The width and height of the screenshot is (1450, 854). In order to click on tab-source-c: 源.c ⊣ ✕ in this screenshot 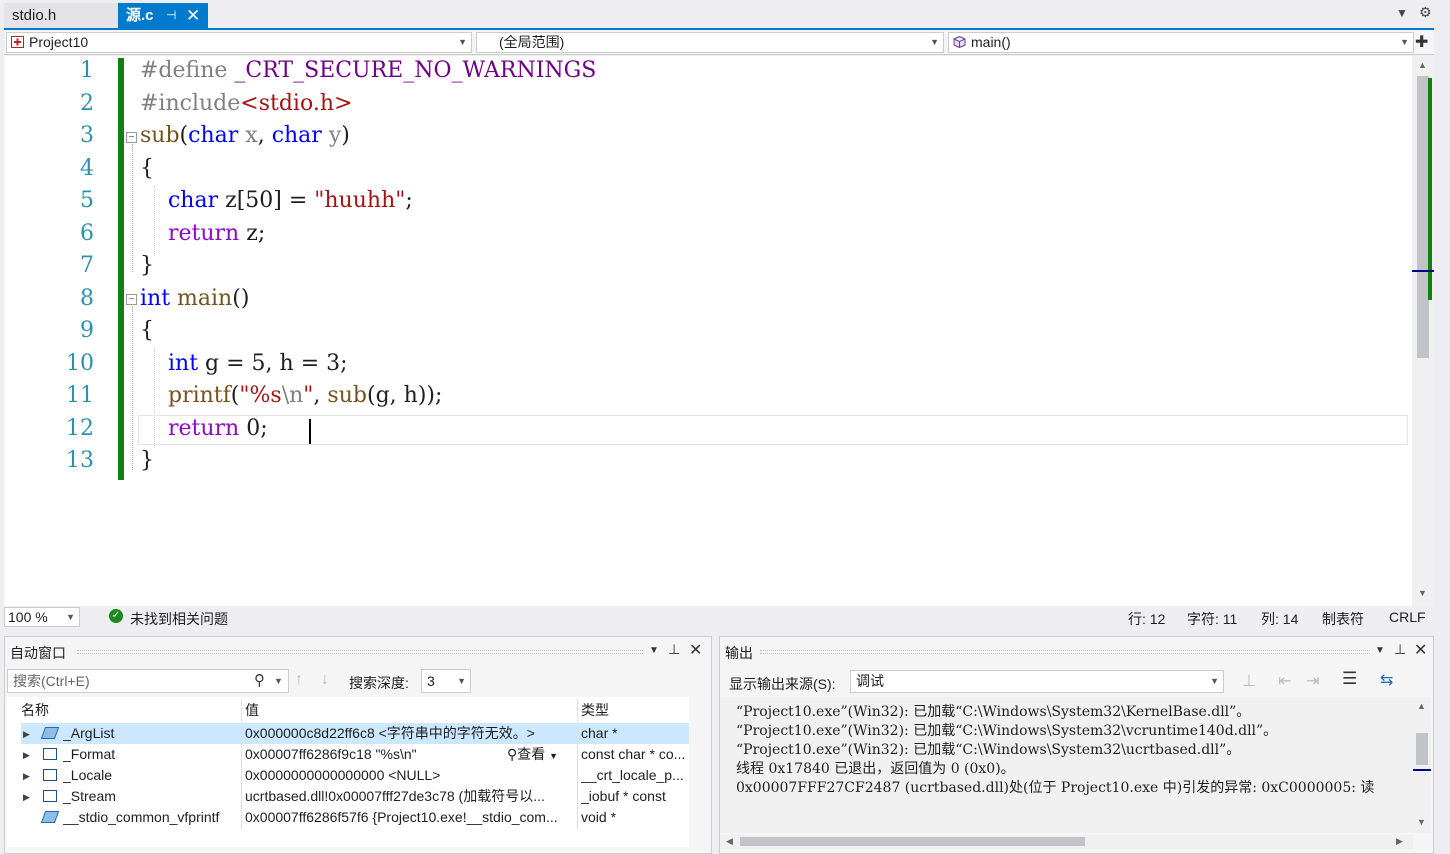, I will do `click(163, 15)`.